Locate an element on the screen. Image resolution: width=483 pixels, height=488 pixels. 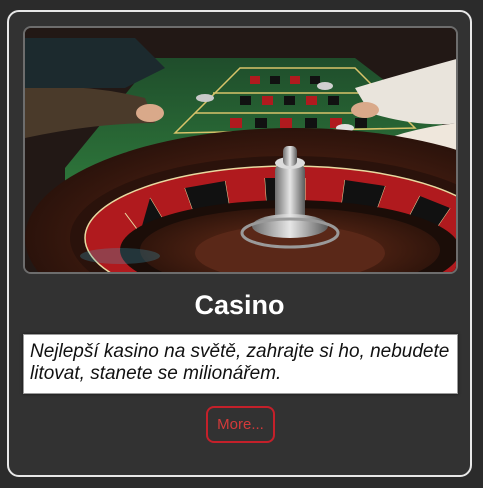
card-title: Casino is located at coordinates (239, 305).